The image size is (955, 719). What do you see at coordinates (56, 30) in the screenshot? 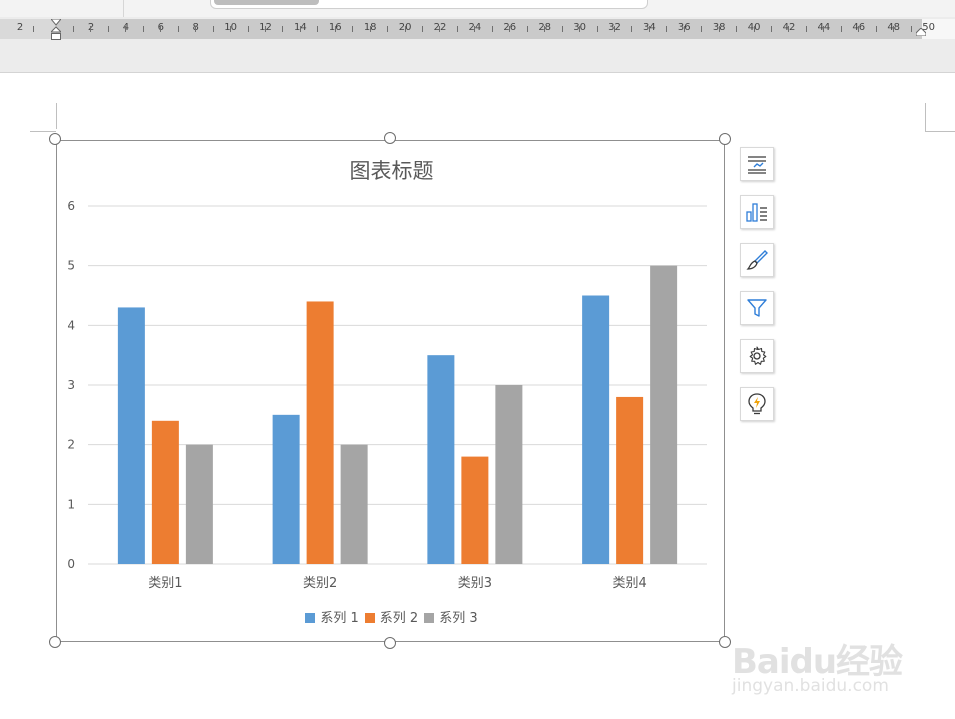
I see `indent-marker-icon` at bounding box center [56, 30].